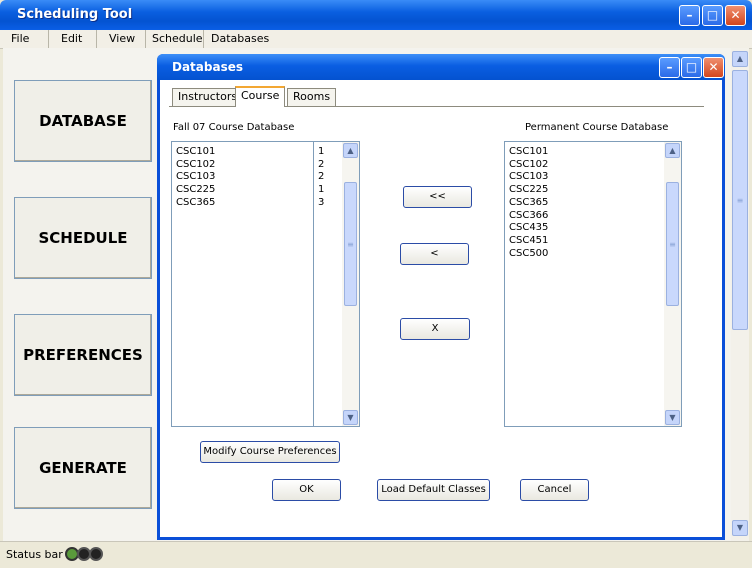  What do you see at coordinates (689, 15) in the screenshot?
I see `minimize-button: –` at bounding box center [689, 15].